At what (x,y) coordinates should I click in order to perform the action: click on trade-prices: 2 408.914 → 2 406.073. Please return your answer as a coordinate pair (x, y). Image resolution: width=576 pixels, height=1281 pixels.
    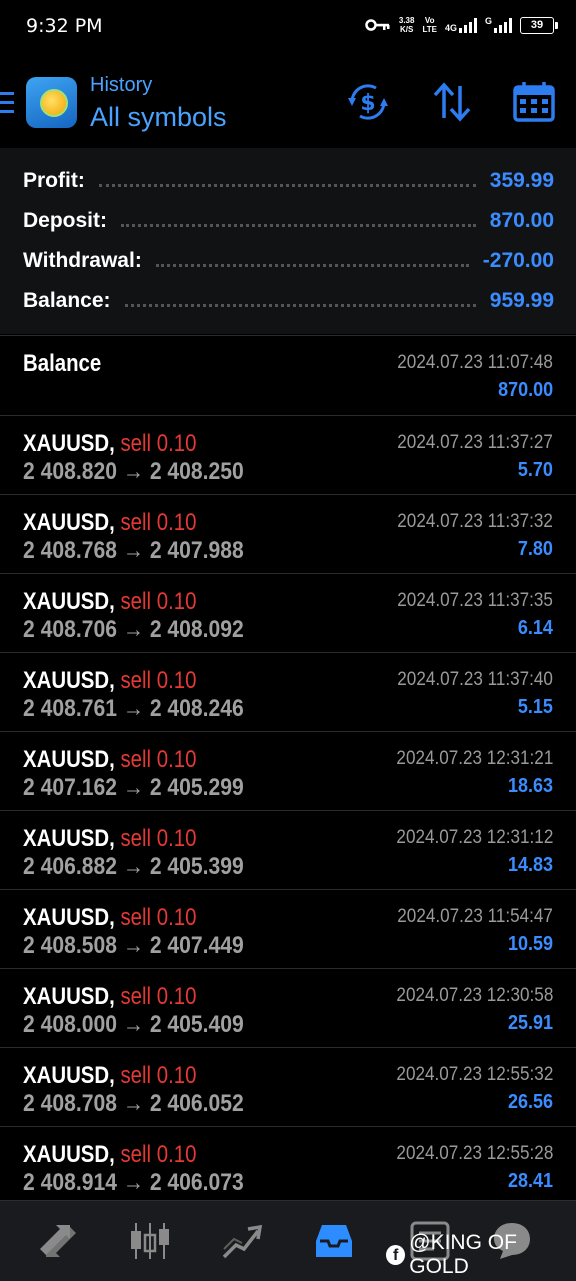
    Looking at the image, I should click on (133, 1182).